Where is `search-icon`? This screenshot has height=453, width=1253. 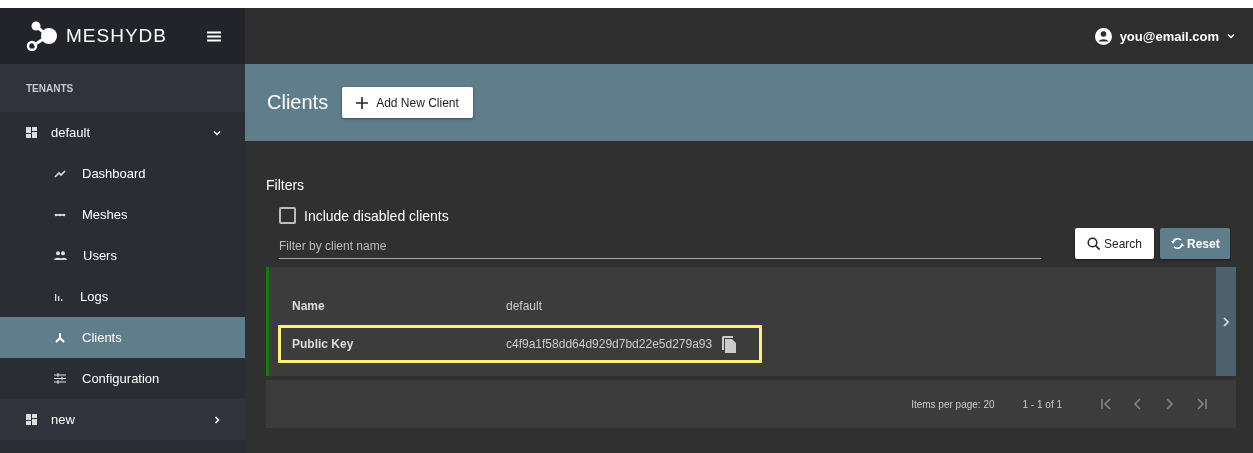 search-icon is located at coordinates (1093, 243).